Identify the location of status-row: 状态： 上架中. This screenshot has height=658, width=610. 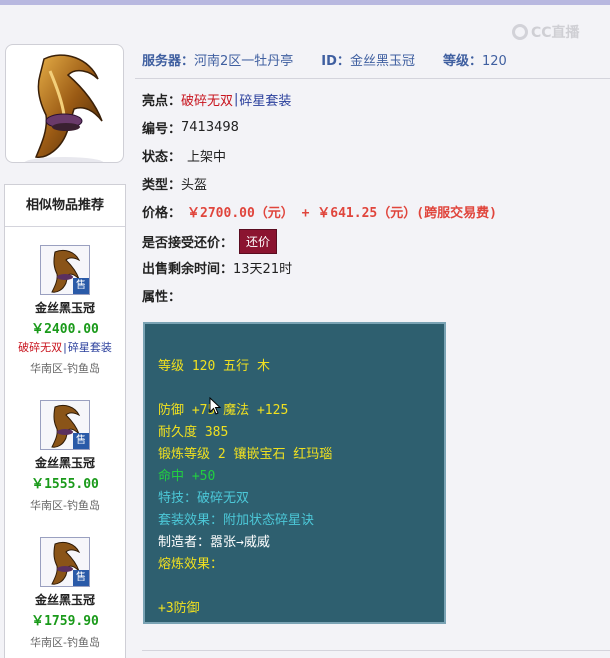
(184, 155).